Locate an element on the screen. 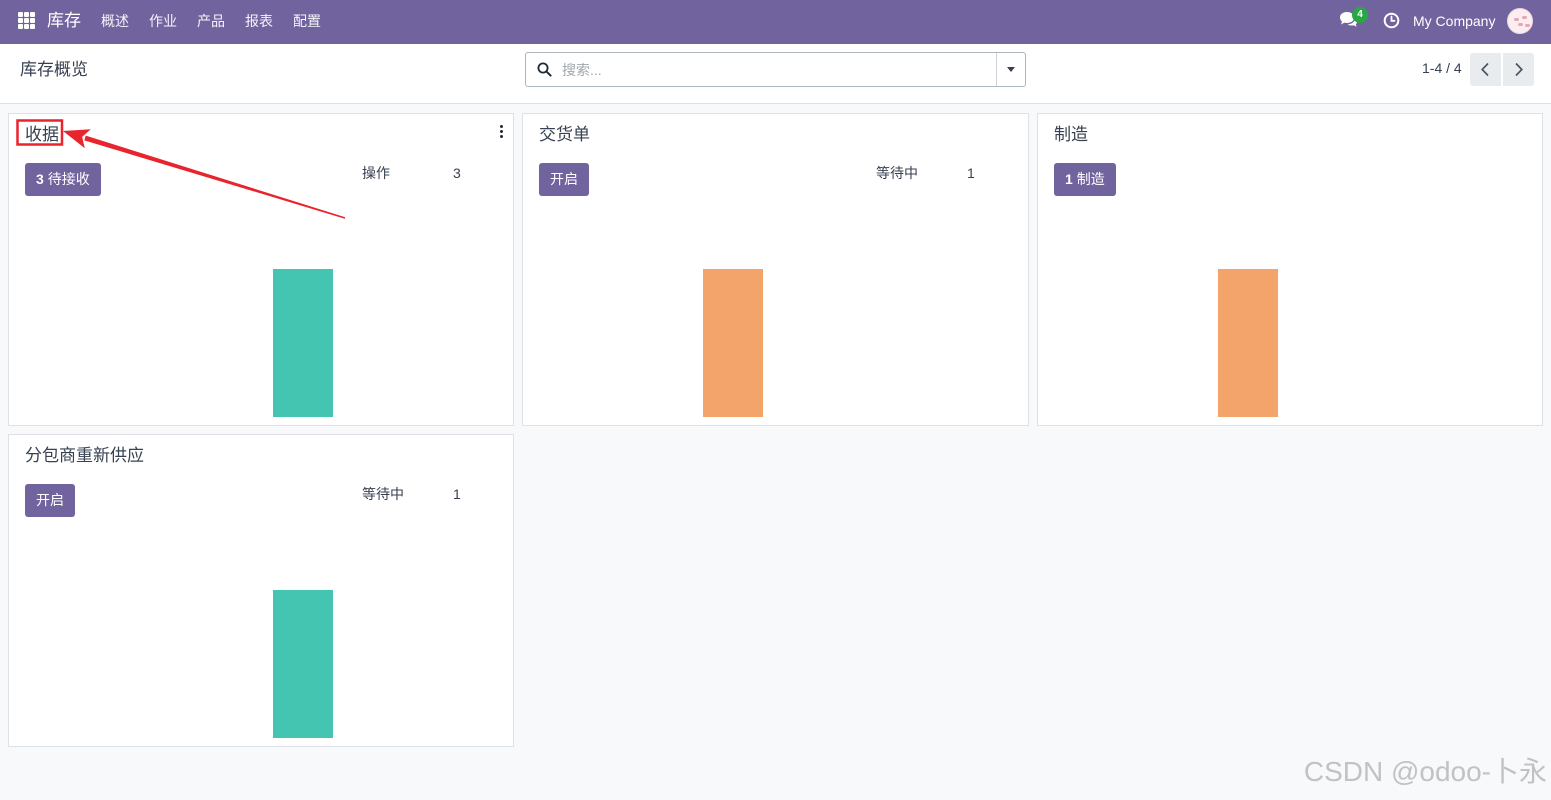 The width and height of the screenshot is (1551, 800). clock-icon is located at coordinates (1391, 20).